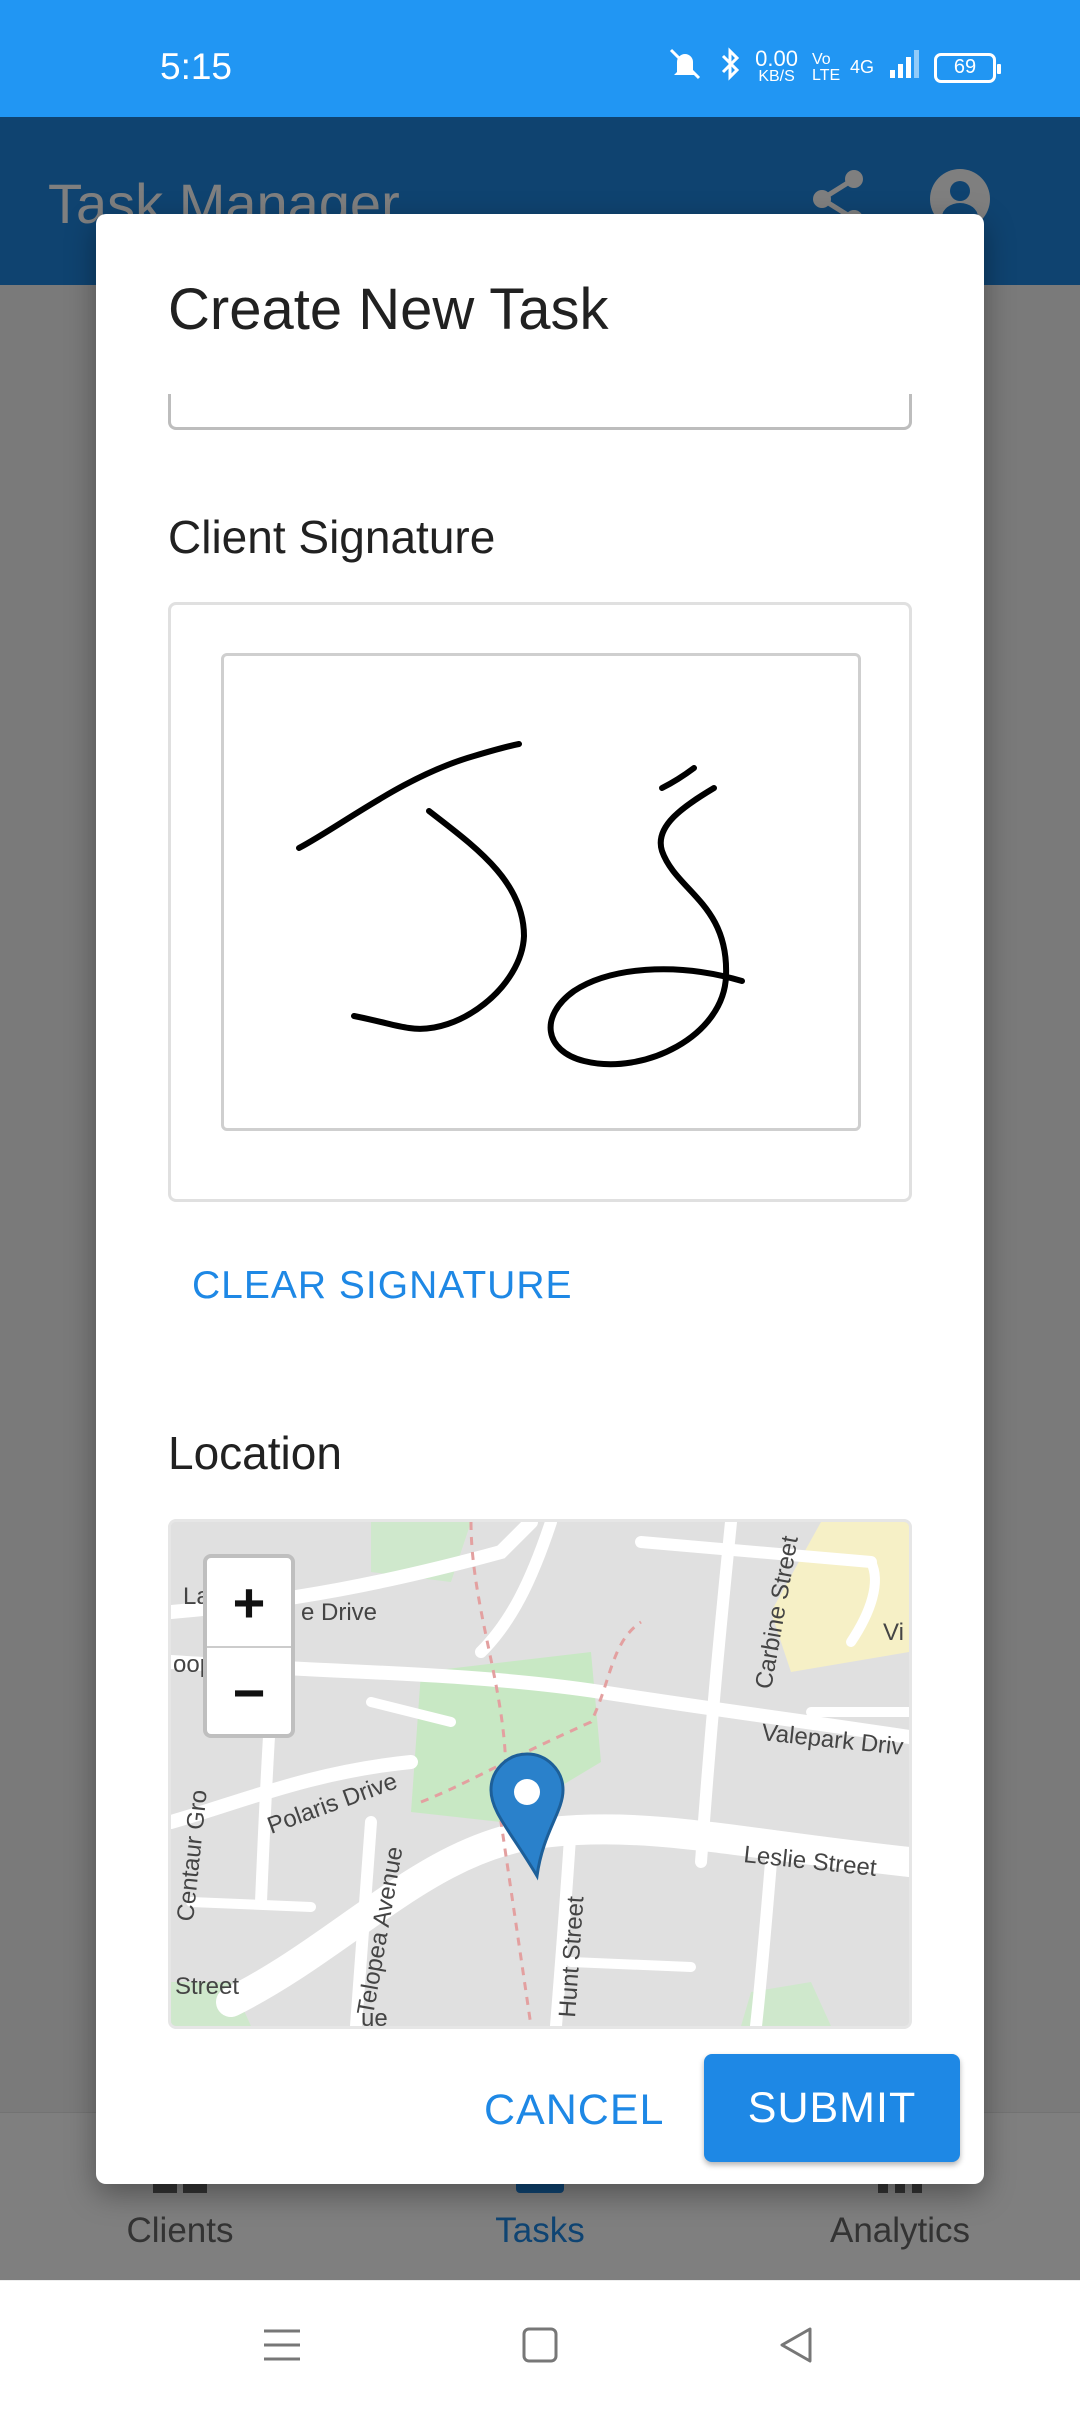 The width and height of the screenshot is (1080, 2413). I want to click on zoom-out-button: −, so click(249, 1691).